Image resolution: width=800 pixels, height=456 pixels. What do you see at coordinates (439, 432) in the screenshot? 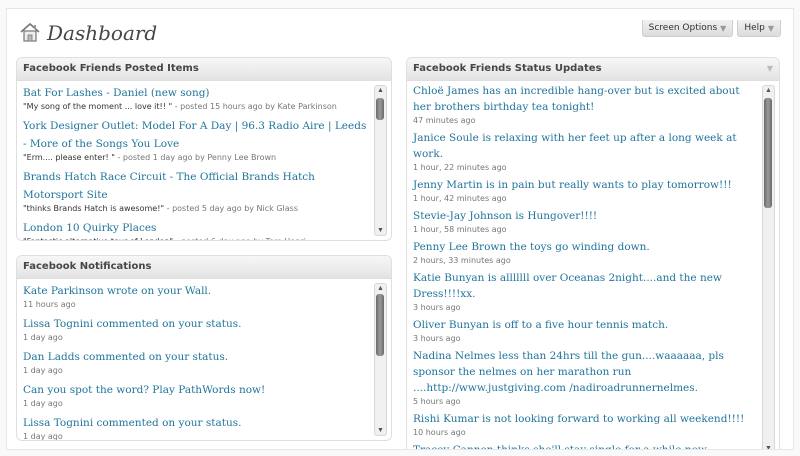
I see `status-time: 10 hours ago` at bounding box center [439, 432].